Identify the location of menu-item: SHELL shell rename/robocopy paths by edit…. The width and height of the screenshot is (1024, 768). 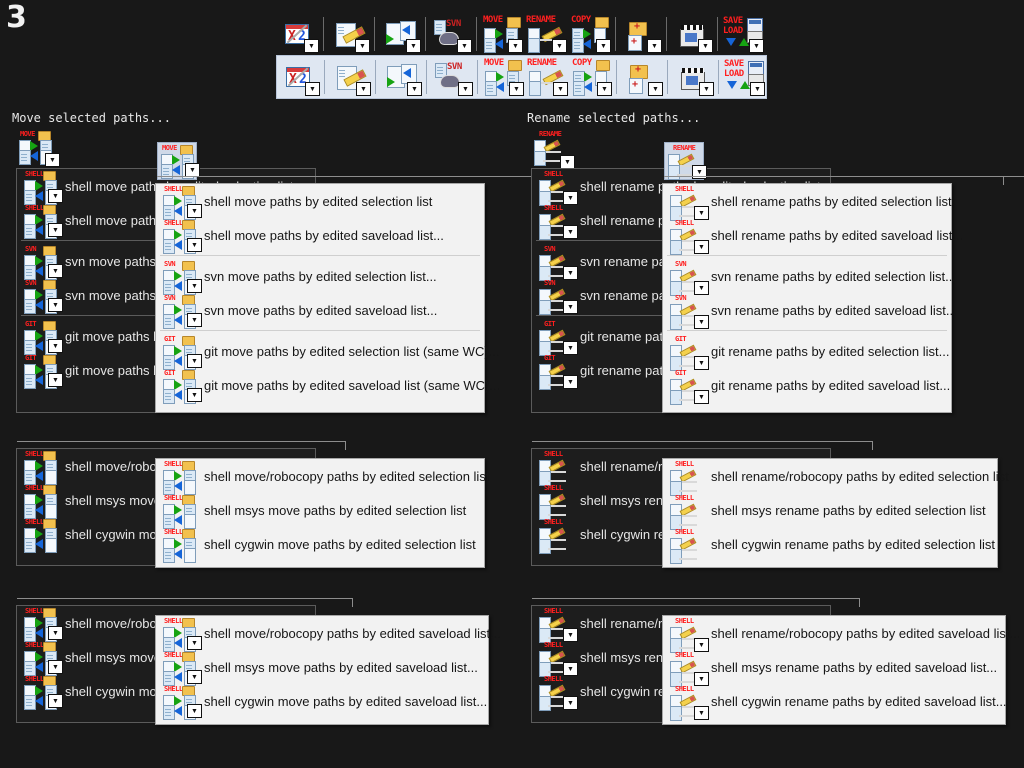
(836, 477).